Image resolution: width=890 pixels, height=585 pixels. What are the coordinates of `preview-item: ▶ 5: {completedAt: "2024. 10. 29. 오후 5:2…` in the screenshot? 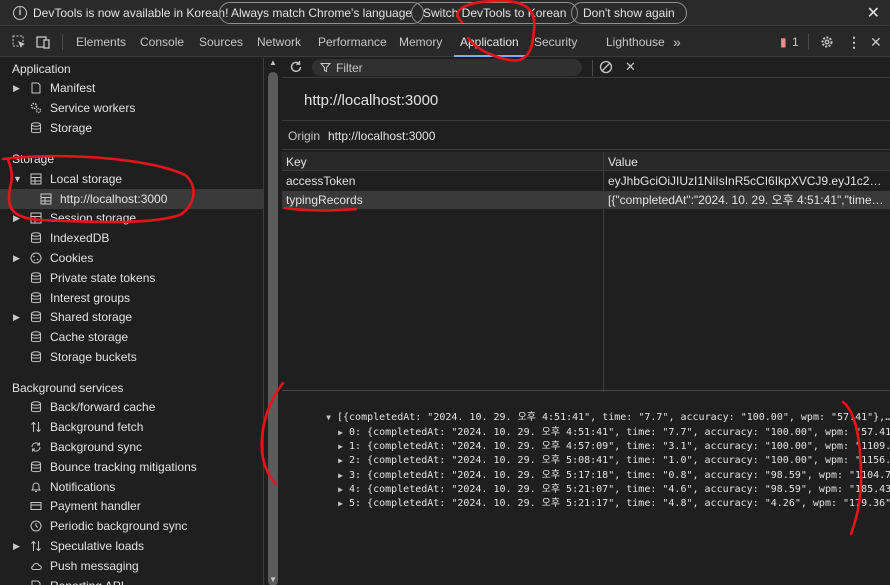 It's located at (596, 501).